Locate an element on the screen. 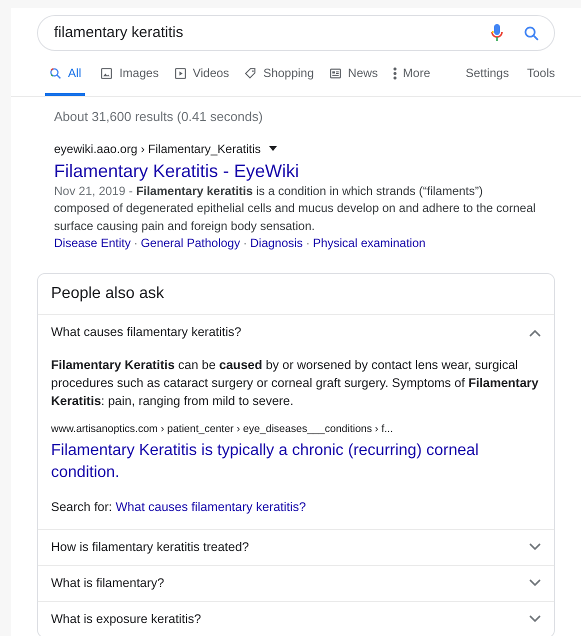 The image size is (581, 636). result-stats: About 31,600 results (0.41 seconds) is located at coordinates (159, 117).